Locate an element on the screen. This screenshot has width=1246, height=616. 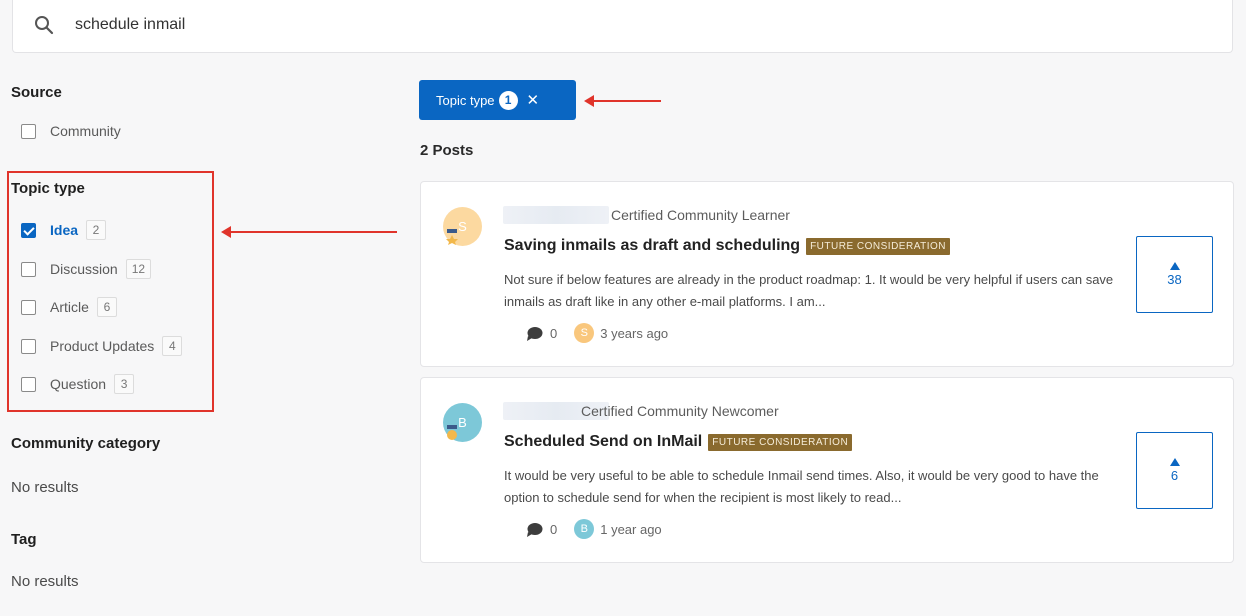
tag-empty: No results is located at coordinates (45, 581).